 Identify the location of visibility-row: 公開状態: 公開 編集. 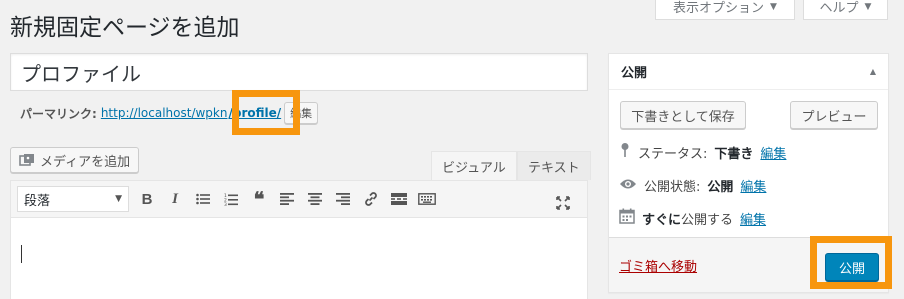
(692, 185).